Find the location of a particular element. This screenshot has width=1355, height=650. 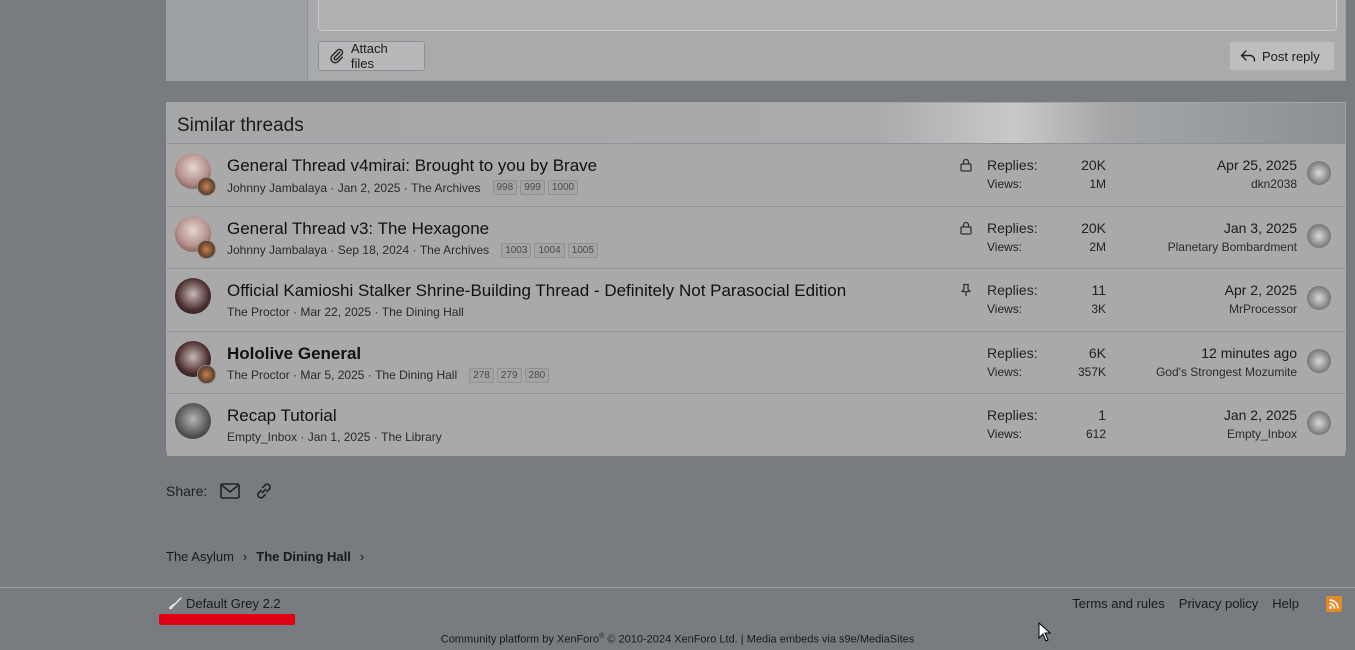

reply-editor is located at coordinates (827, 15).